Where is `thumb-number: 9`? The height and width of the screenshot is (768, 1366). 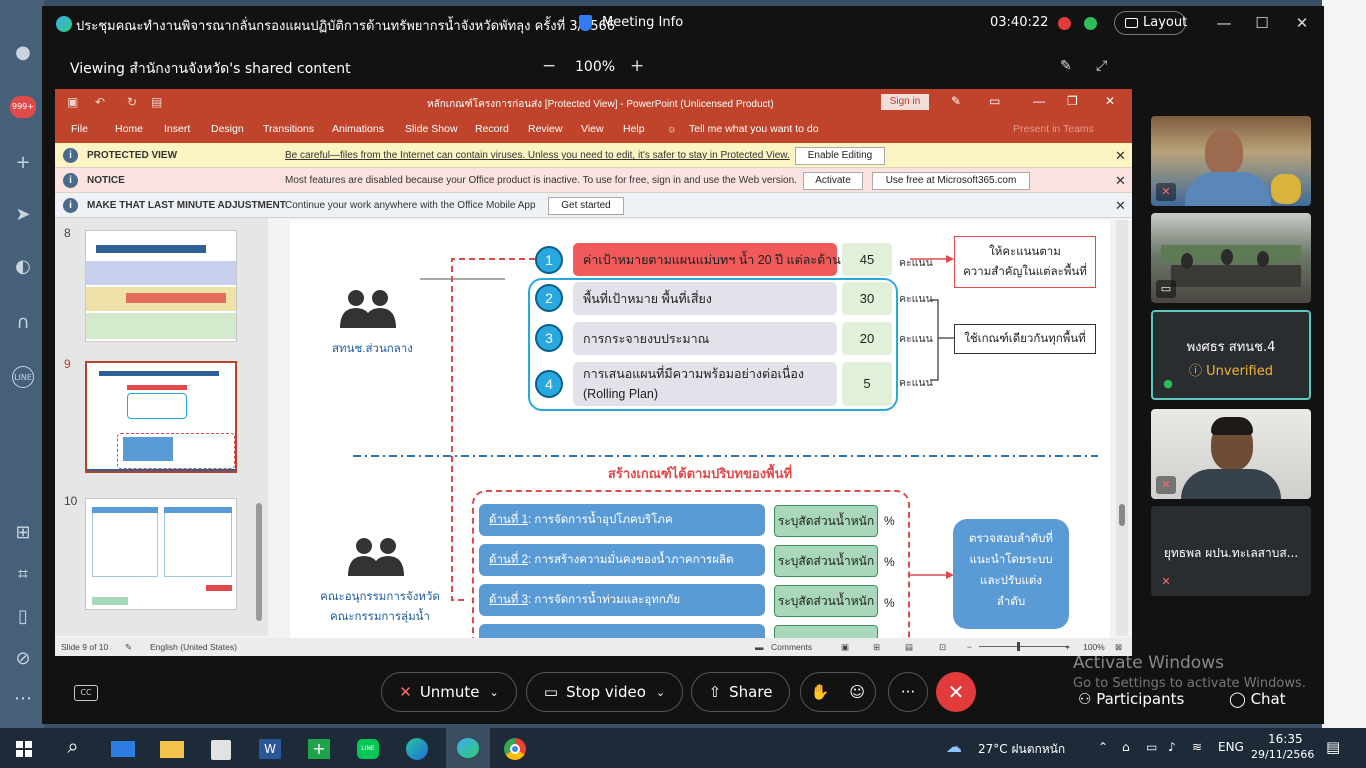
thumb-number: 9 is located at coordinates (67, 364).